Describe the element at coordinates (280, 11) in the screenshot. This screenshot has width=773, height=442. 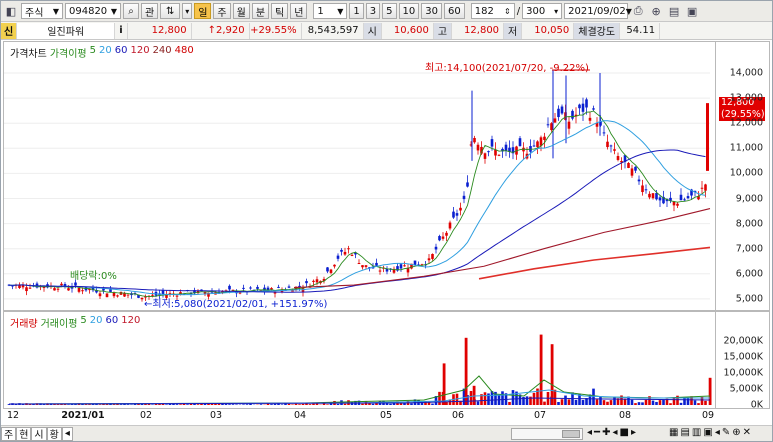
I see `period-tick-button: 틱` at that location.